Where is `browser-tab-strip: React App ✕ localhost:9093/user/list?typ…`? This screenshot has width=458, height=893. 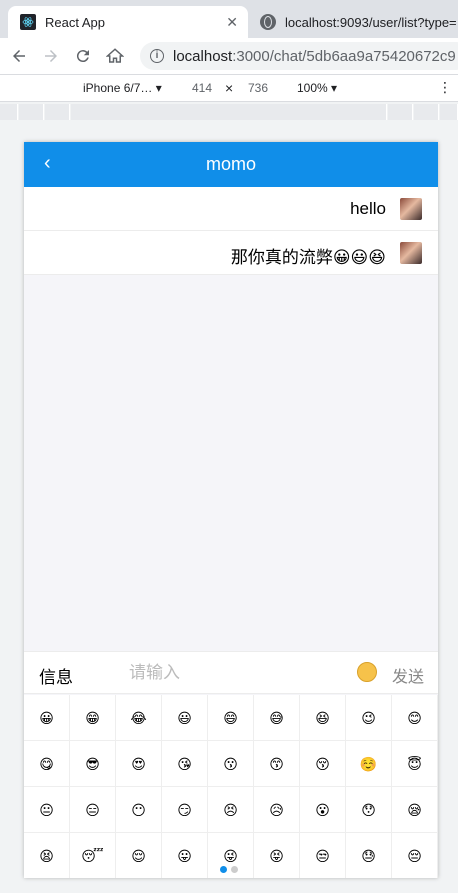
browser-tab-strip: React App ✕ localhost:9093/user/list?typ… is located at coordinates (229, 19).